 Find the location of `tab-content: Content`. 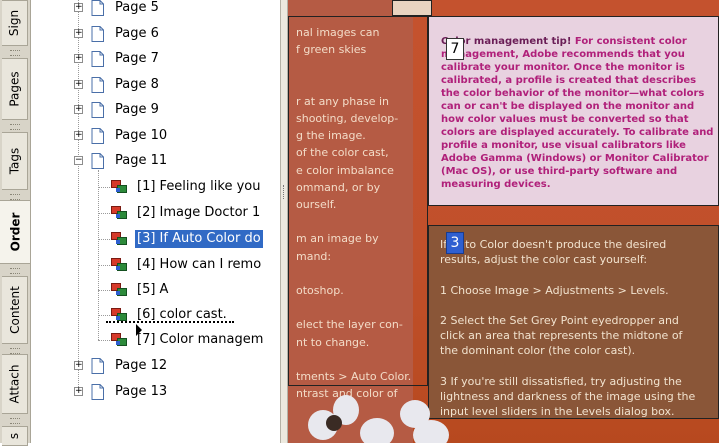

tab-content: Content is located at coordinates (15, 310).